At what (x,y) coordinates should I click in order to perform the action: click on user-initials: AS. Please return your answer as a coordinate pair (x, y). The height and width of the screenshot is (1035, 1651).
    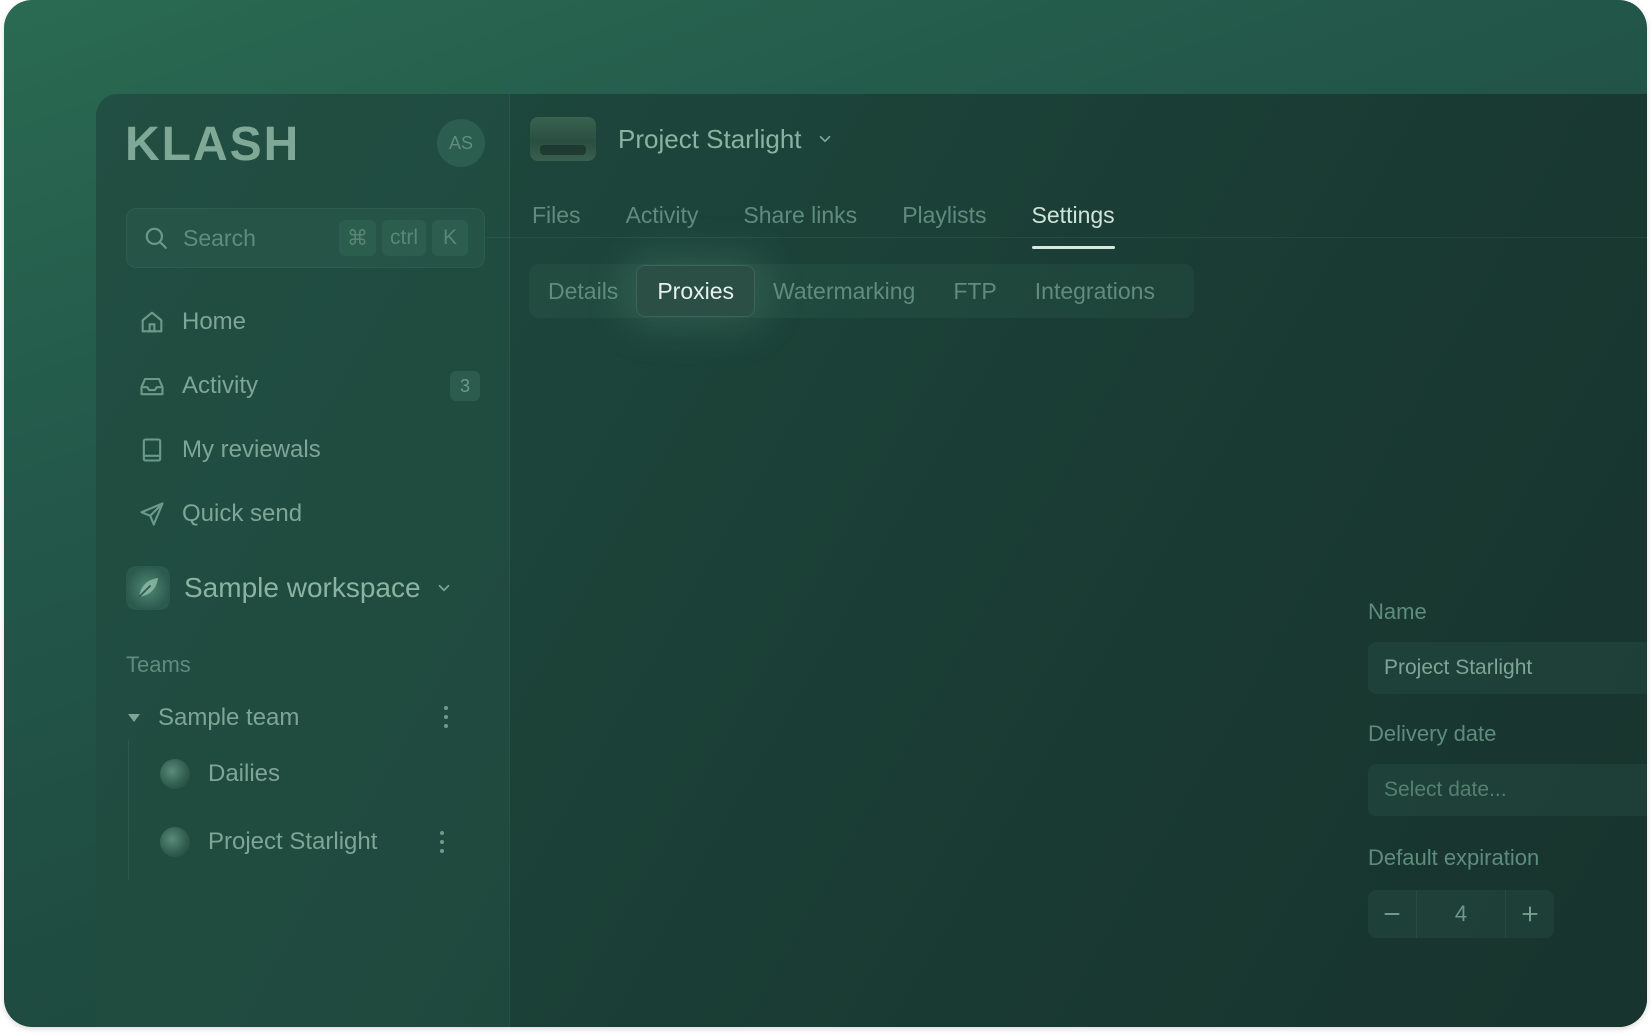
    Looking at the image, I should click on (460, 142).